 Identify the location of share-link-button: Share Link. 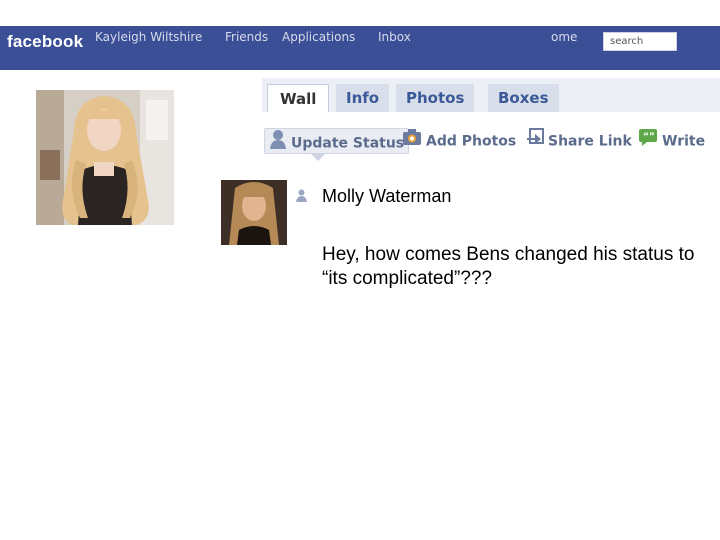
(579, 141).